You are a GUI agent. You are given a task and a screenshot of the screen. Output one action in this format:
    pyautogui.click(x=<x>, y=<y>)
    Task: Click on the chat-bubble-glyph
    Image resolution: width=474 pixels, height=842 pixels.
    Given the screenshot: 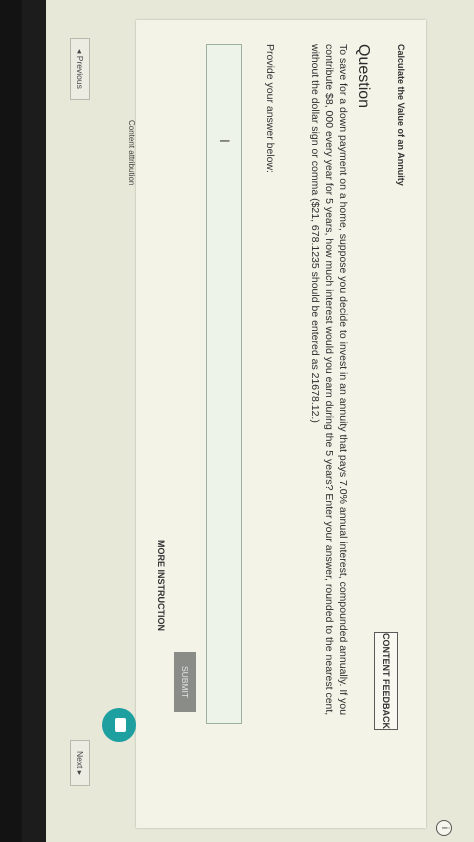 What is the action you would take?
    pyautogui.click(x=120, y=725)
    